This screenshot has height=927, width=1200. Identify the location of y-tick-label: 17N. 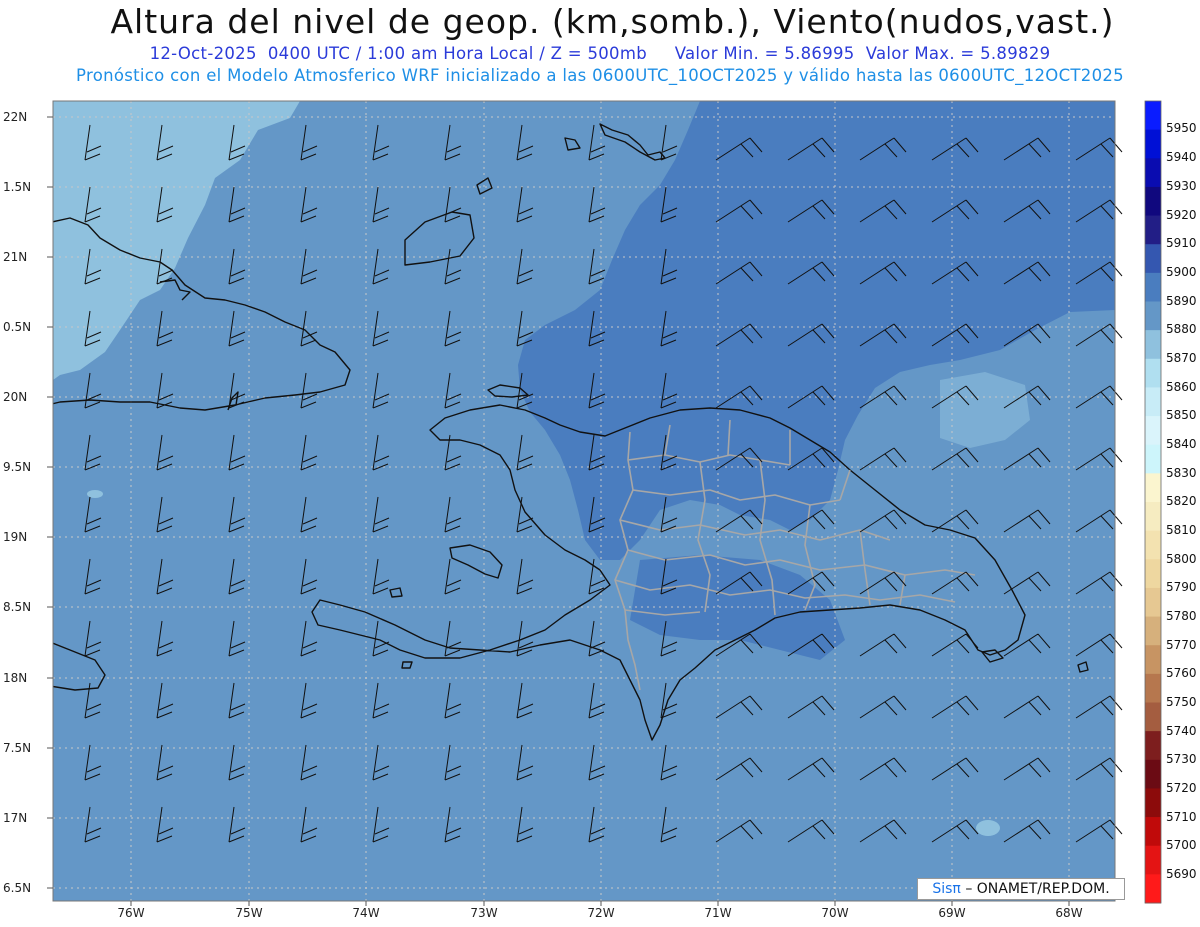
(15, 818).